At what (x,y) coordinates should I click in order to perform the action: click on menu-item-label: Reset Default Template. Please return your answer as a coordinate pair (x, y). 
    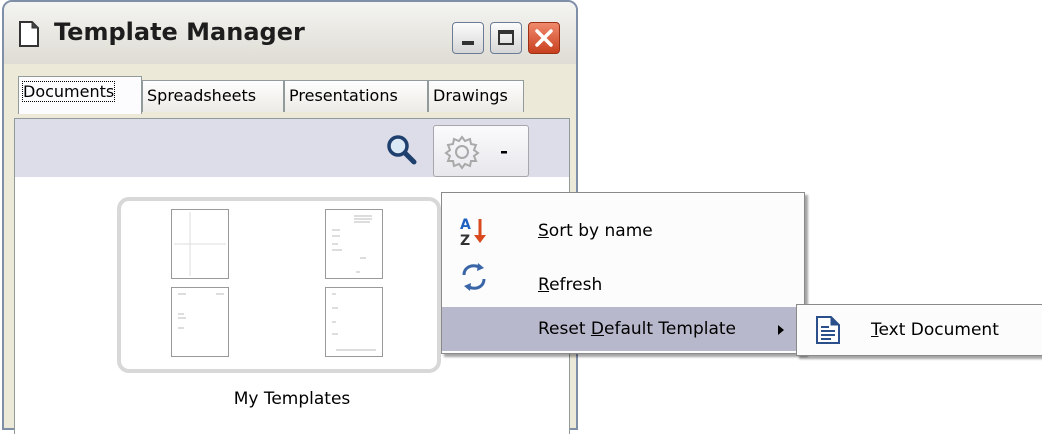
    Looking at the image, I should click on (637, 329).